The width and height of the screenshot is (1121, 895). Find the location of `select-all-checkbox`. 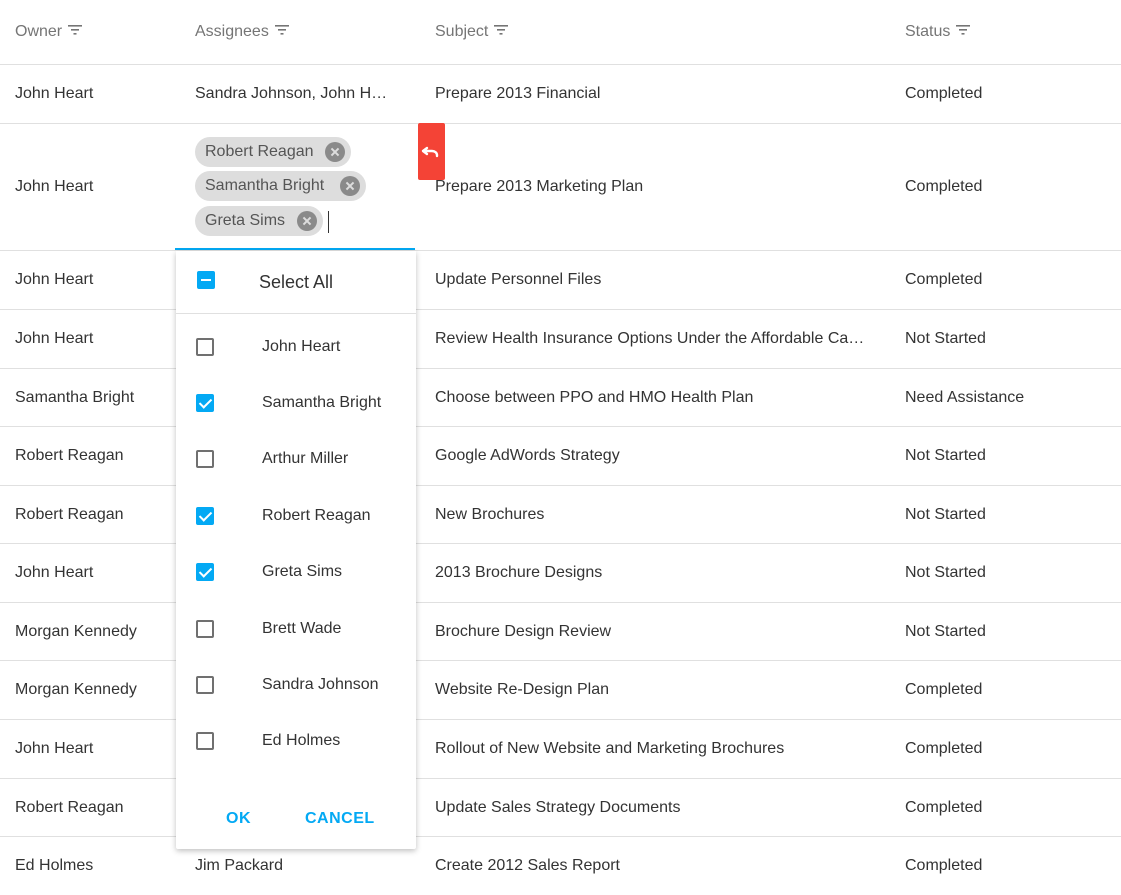

select-all-checkbox is located at coordinates (206, 280).